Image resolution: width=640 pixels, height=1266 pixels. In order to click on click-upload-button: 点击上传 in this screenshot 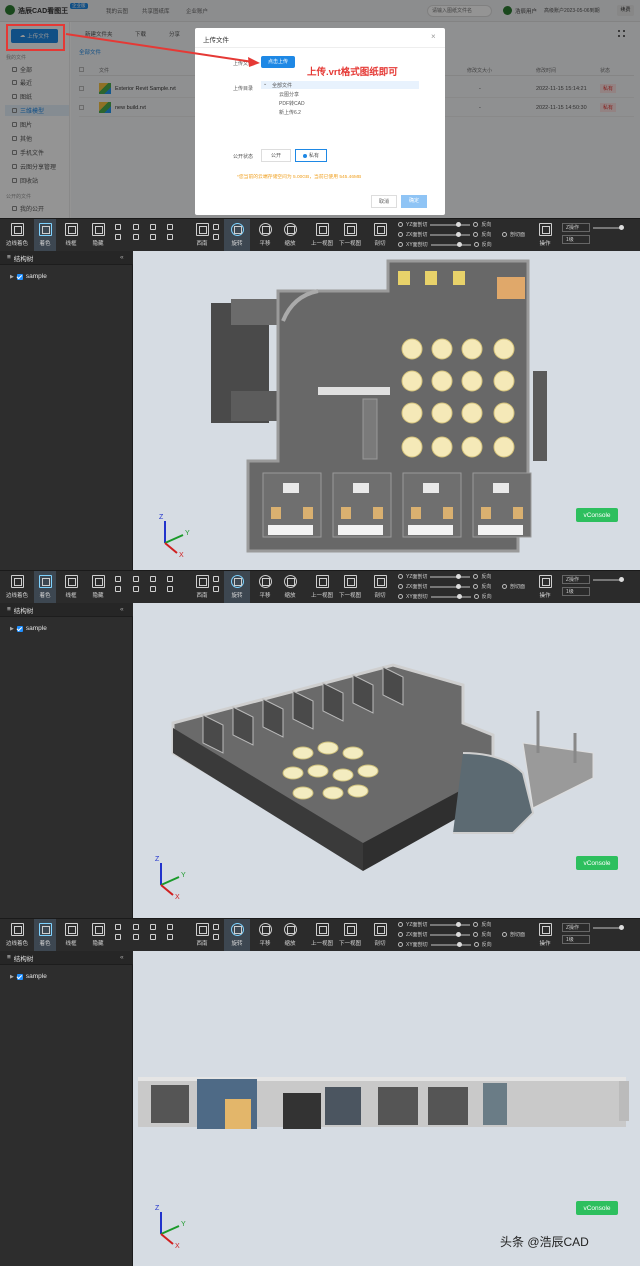, I will do `click(278, 62)`.